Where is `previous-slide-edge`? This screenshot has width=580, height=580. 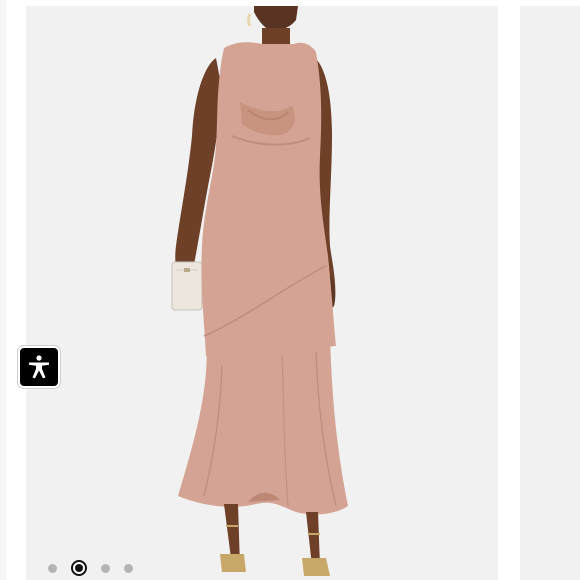 previous-slide-edge is located at coordinates (3, 290).